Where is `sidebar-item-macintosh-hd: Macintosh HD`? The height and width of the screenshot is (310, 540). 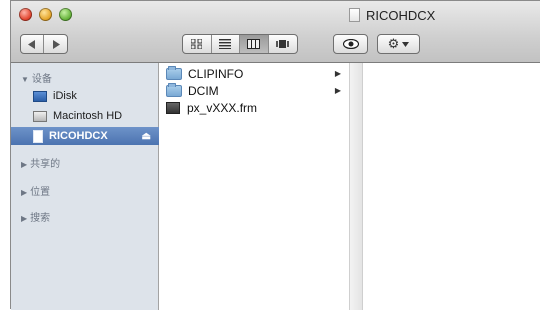
sidebar-item-macintosh-hd: Macintosh HD is located at coordinates (85, 116).